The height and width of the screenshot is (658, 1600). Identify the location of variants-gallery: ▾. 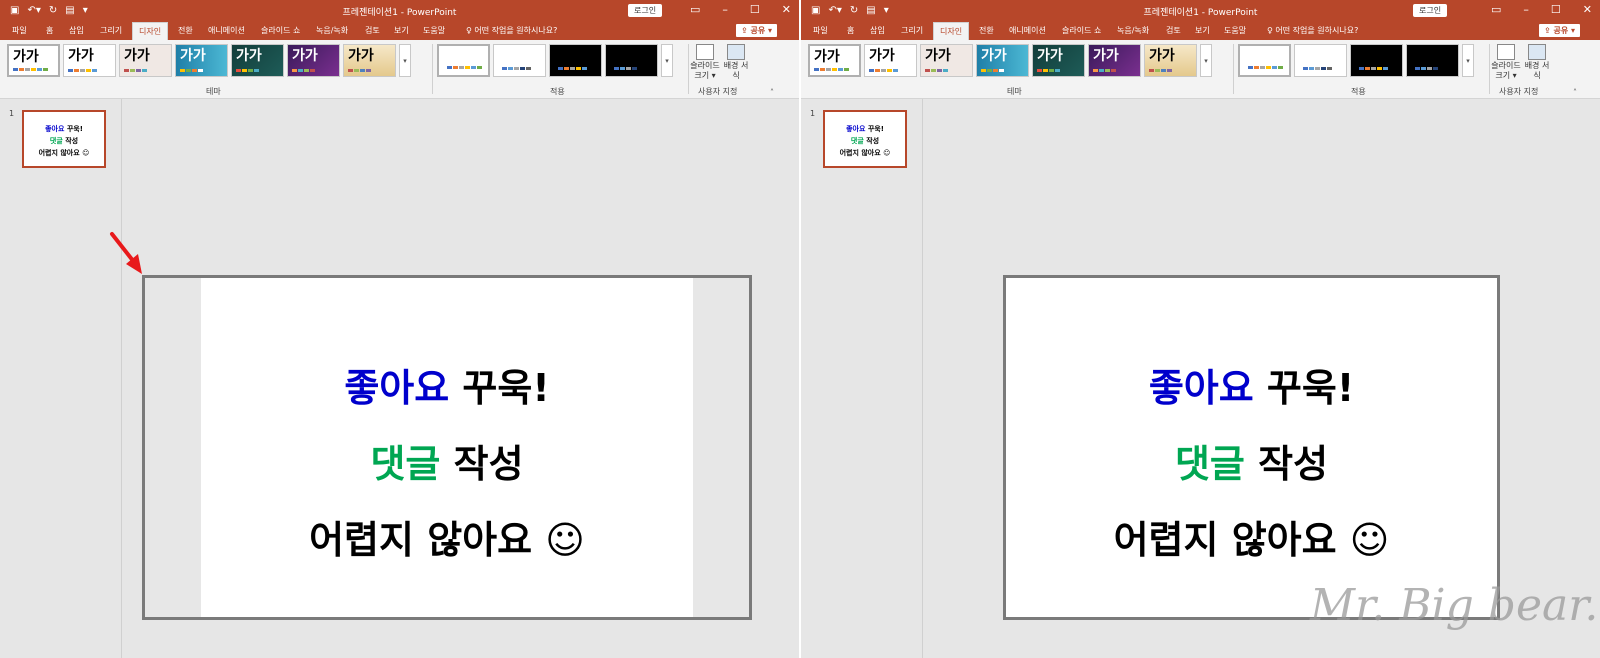
(1356, 60).